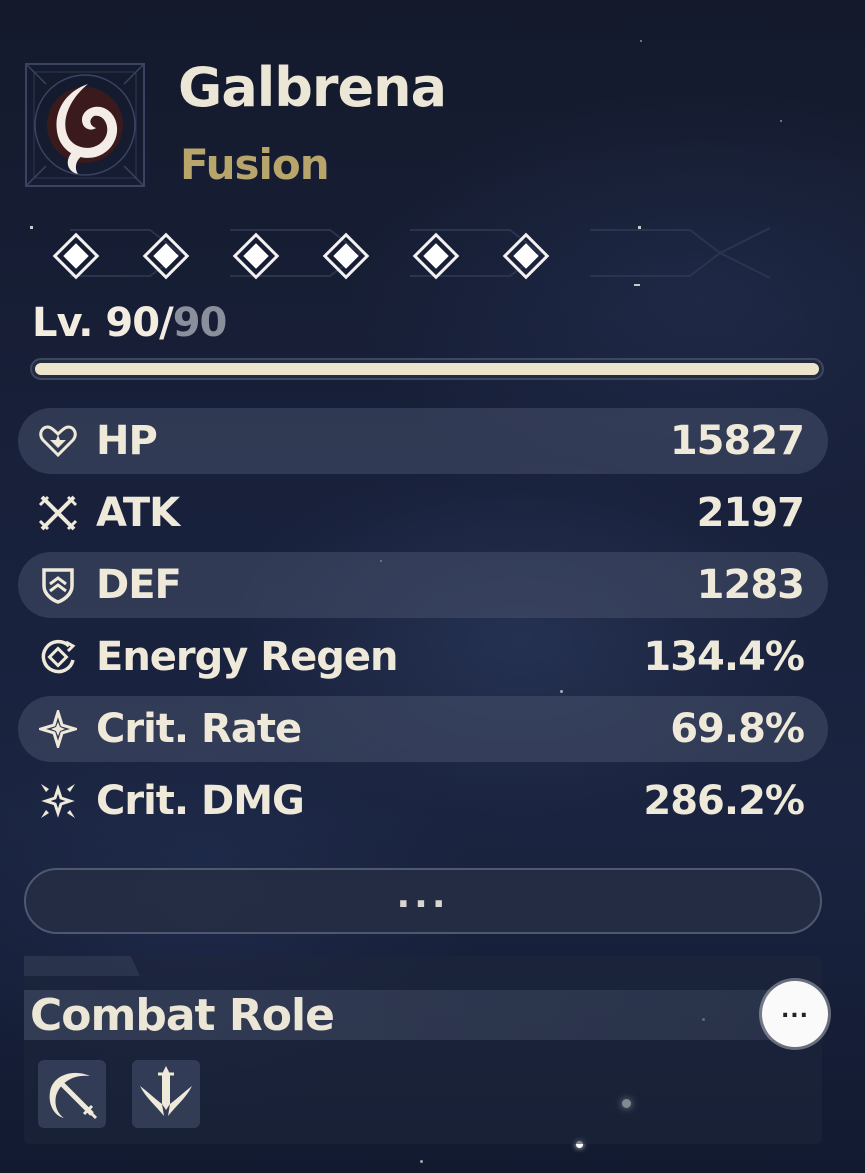 Image resolution: width=865 pixels, height=1173 pixels. I want to click on crit-dmg-burst-icon, so click(58, 801).